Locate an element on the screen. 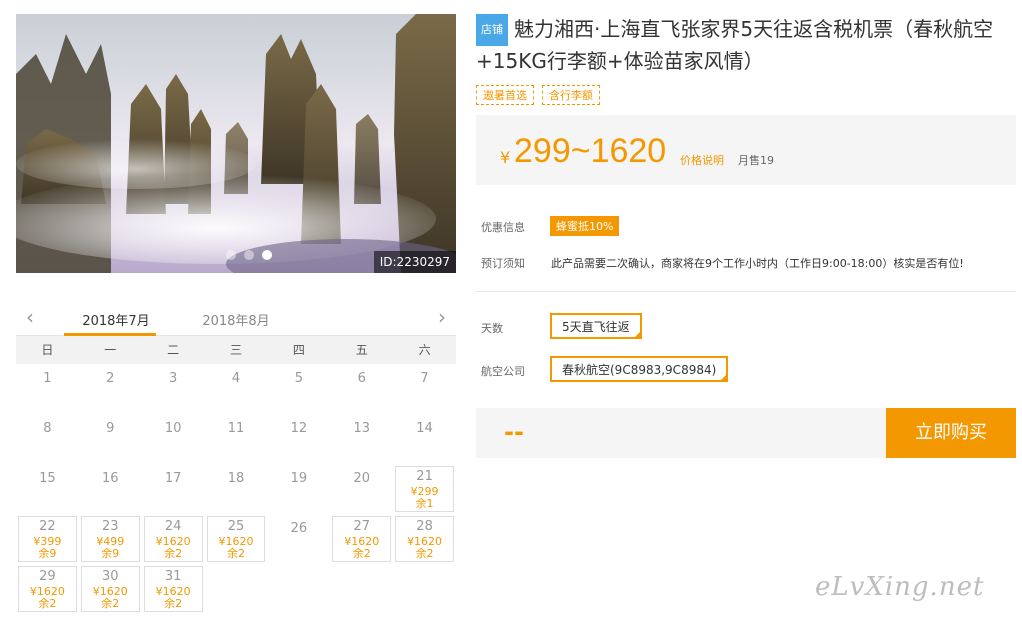 The image size is (1022, 622). chevron-right-icon: › is located at coordinates (442, 317).